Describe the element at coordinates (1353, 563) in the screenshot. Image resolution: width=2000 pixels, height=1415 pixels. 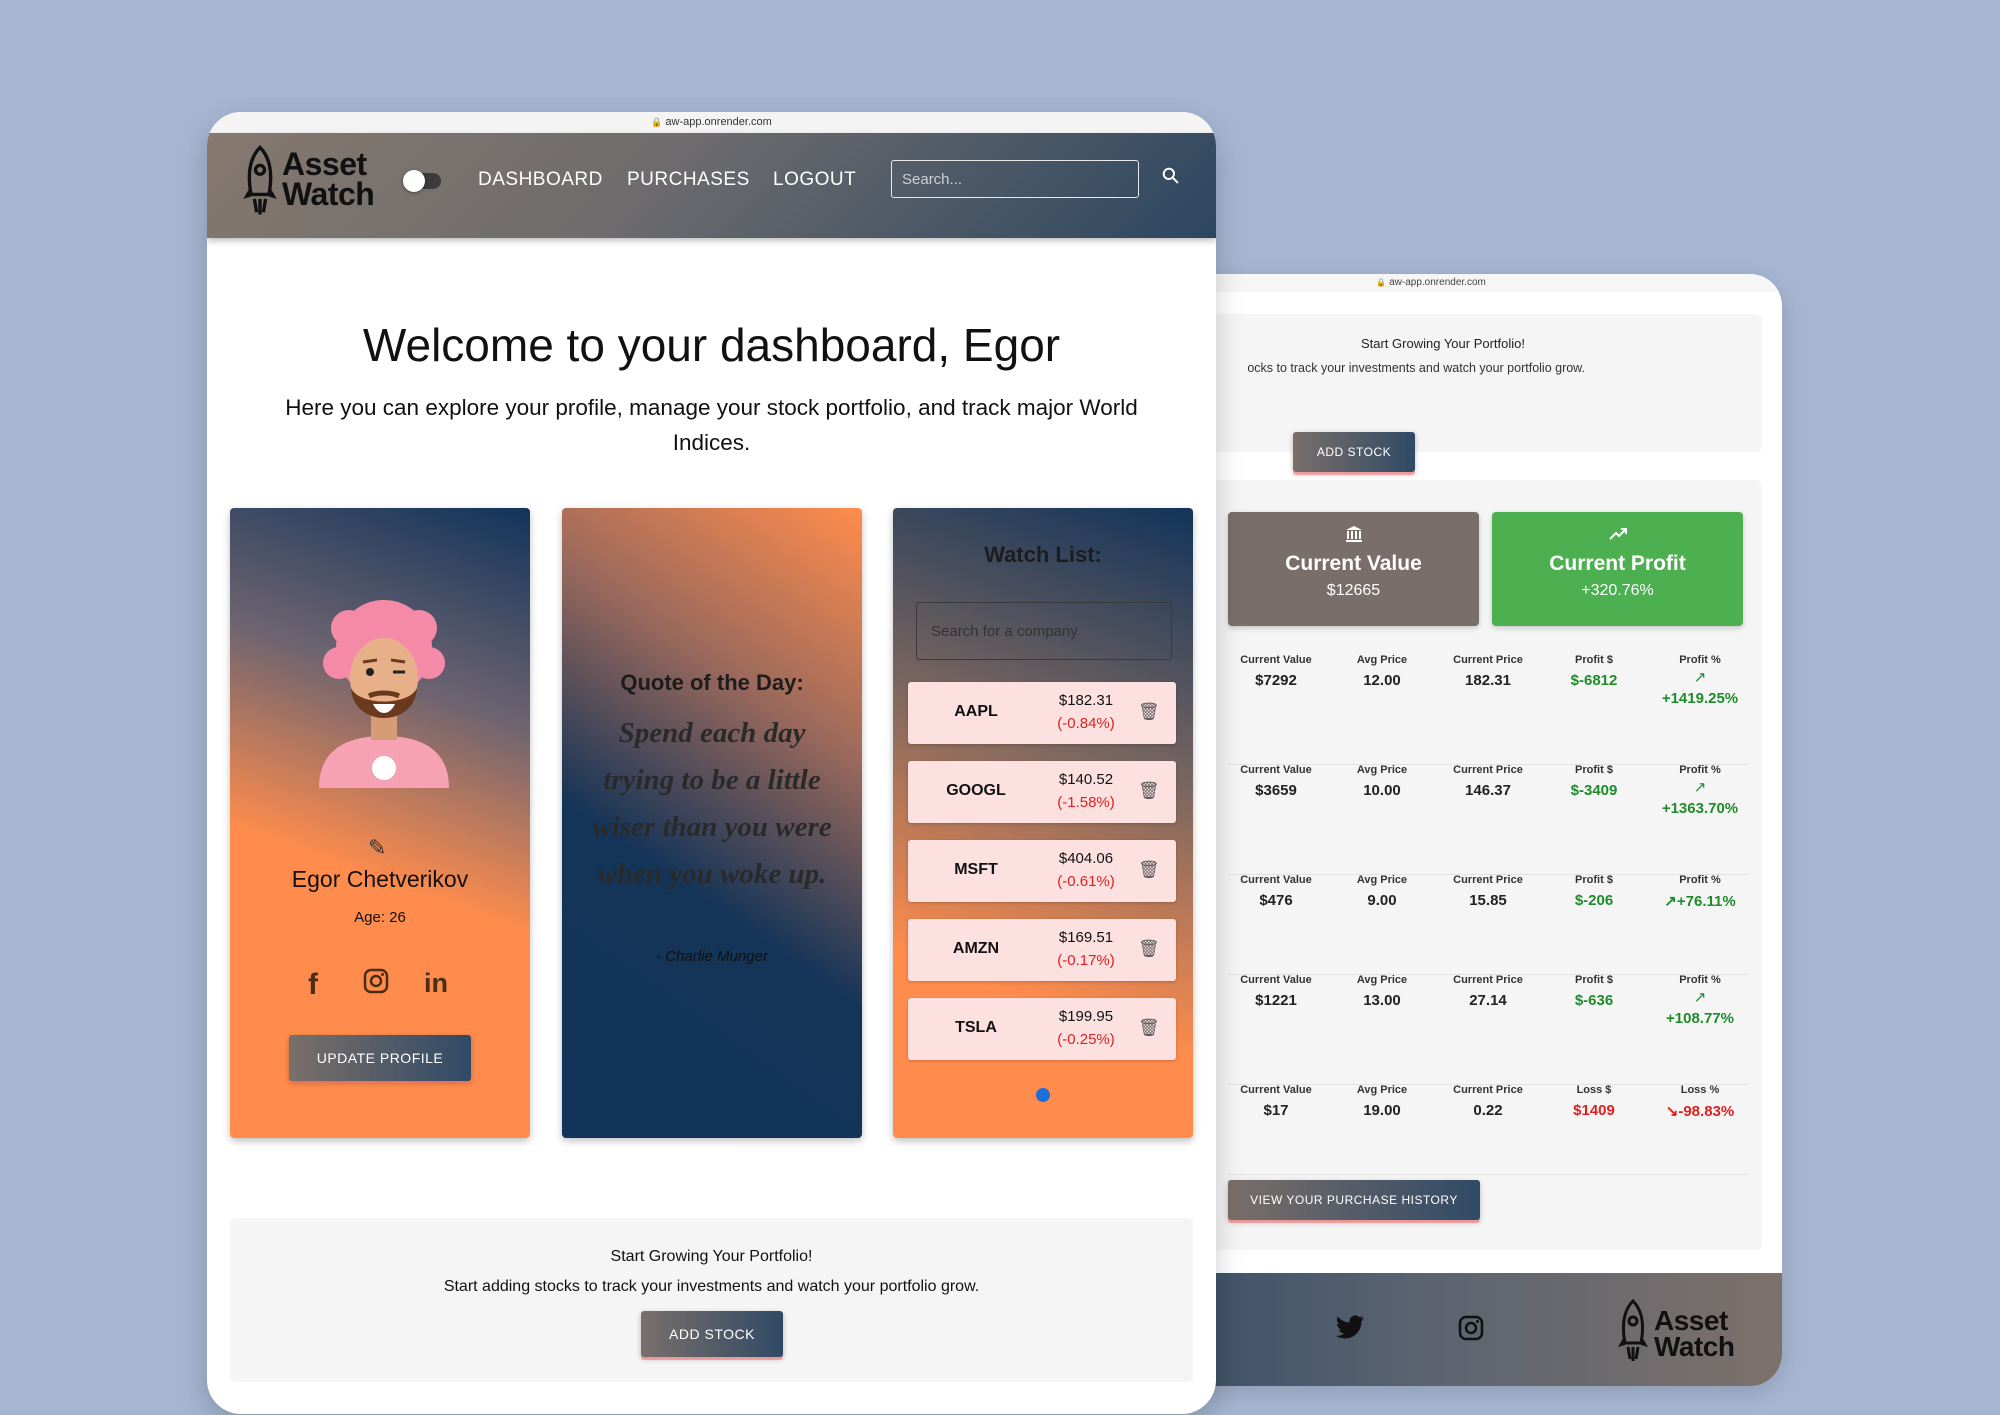
I see `current-value-label: Current Value` at that location.